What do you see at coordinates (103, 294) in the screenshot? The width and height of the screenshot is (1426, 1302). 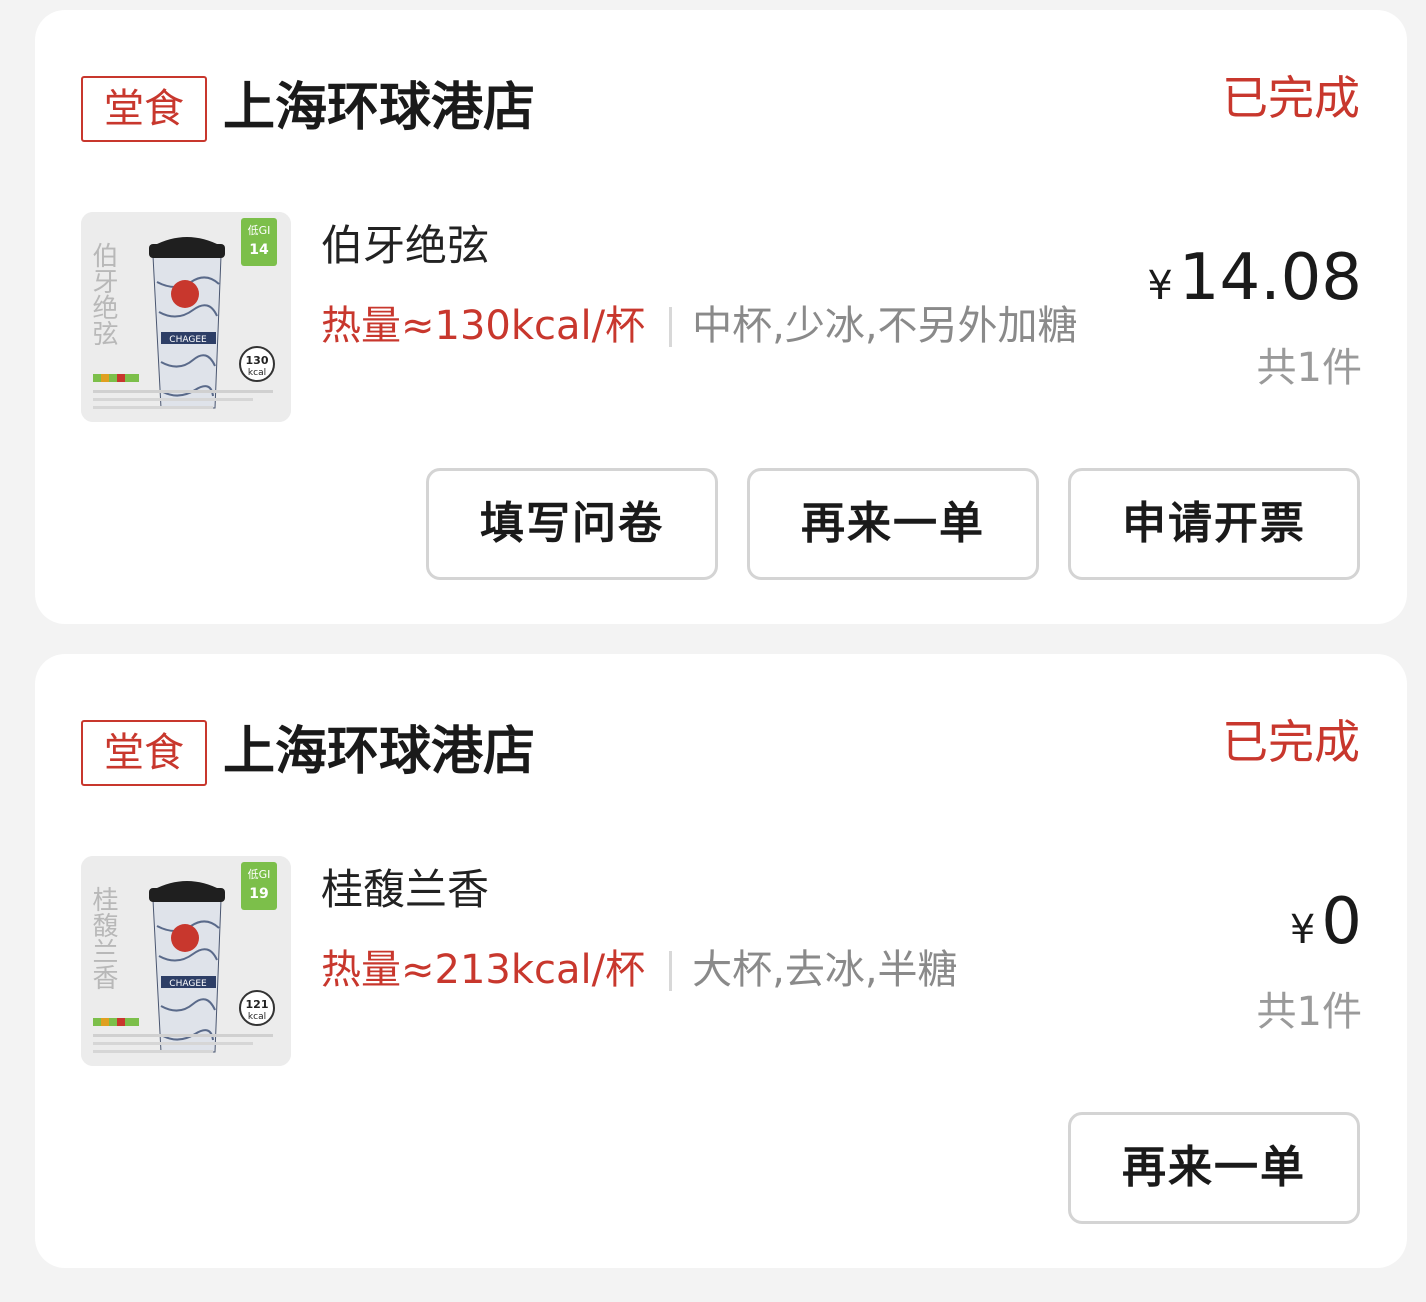 I see `product-image-text: 伯牙绝弦` at bounding box center [103, 294].